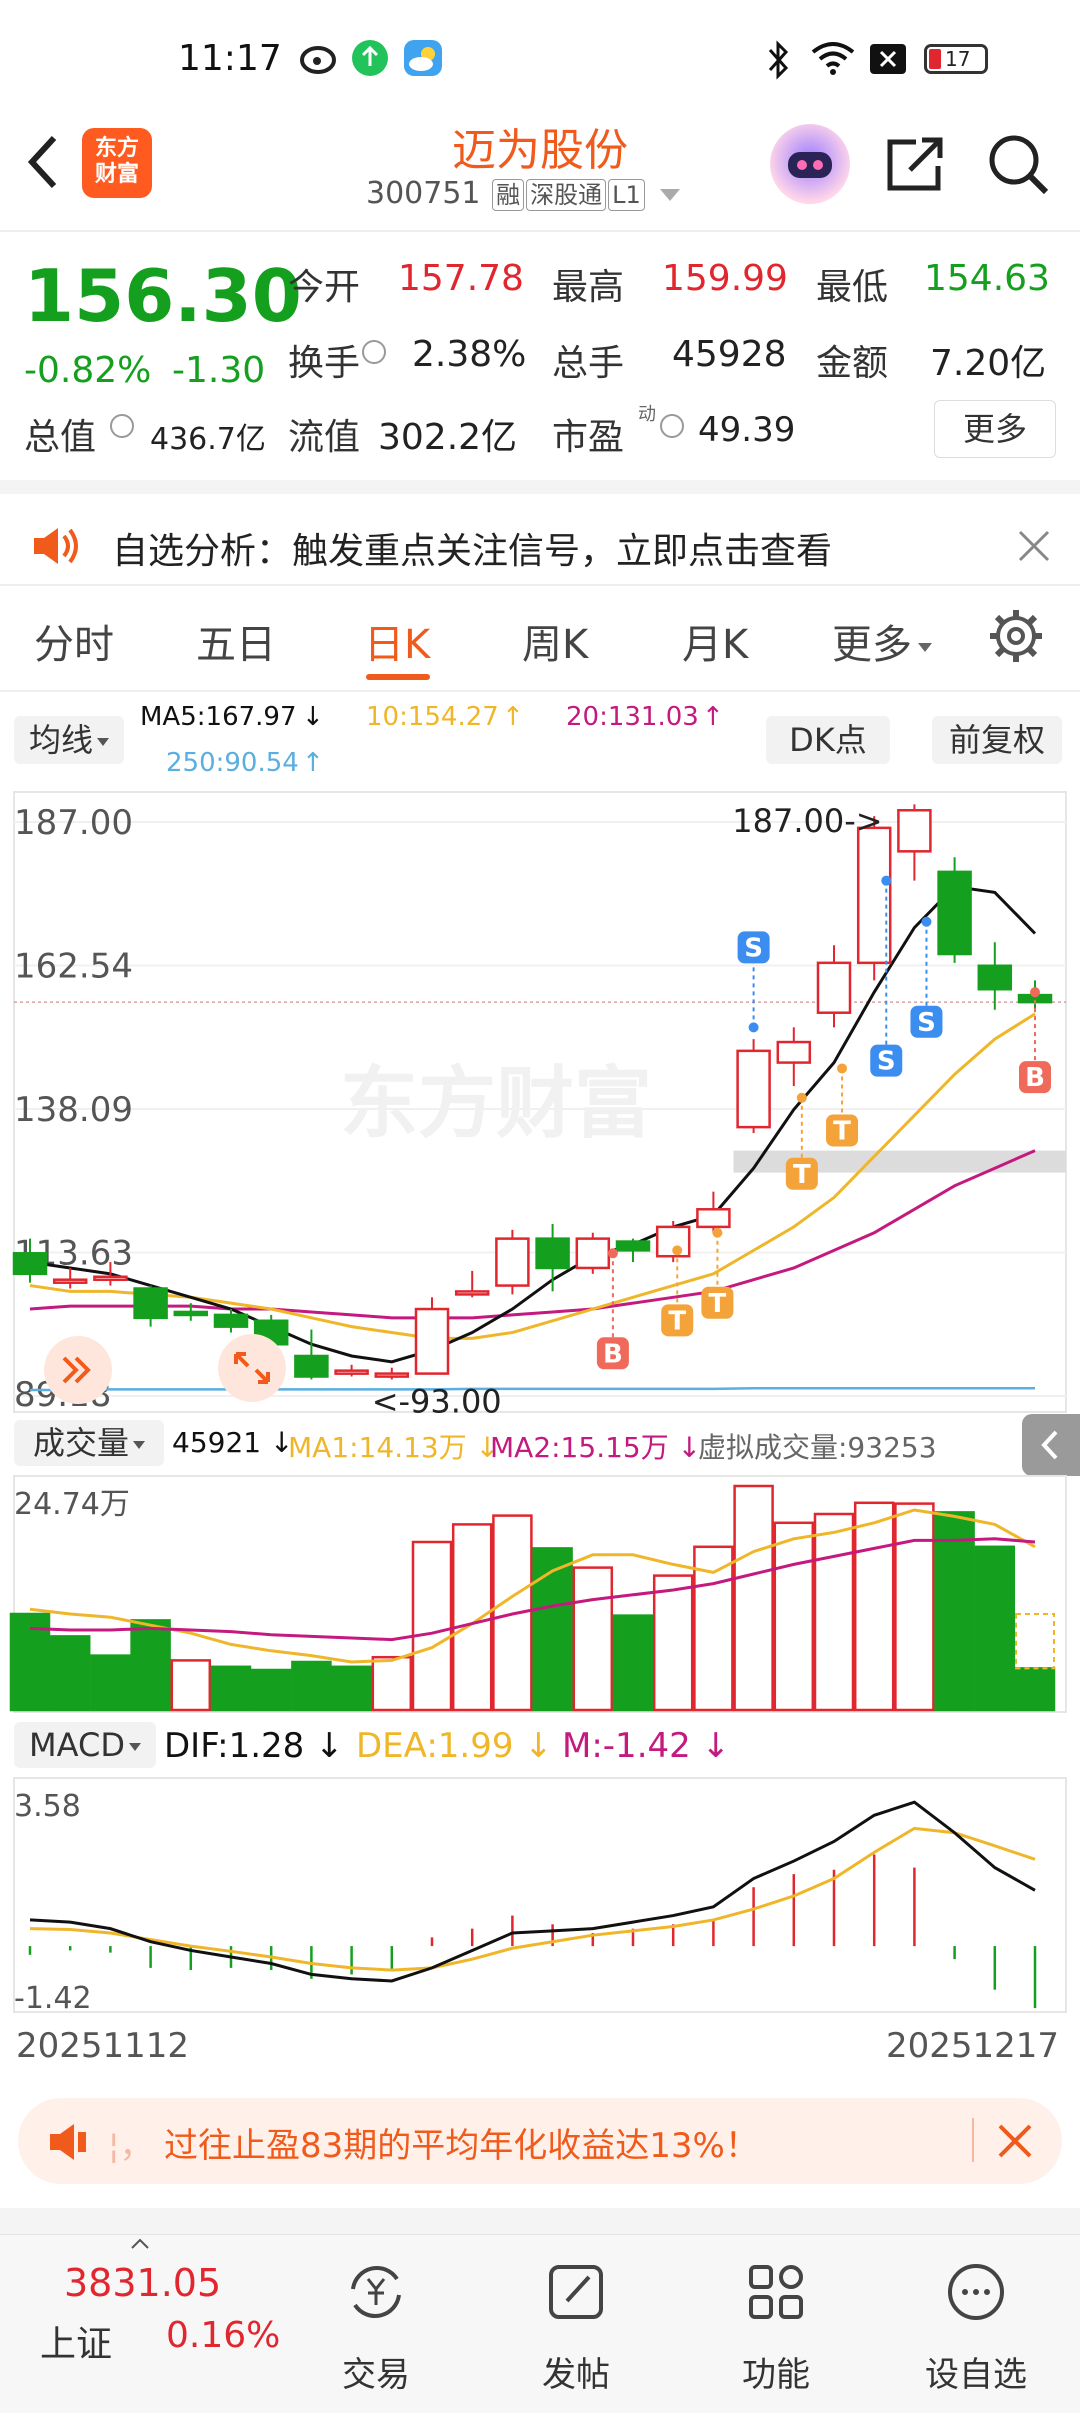 Image resolution: width=1080 pixels, height=2413 pixels. Describe the element at coordinates (461, 278) in the screenshot. I see `open-value: 157.78` at that location.